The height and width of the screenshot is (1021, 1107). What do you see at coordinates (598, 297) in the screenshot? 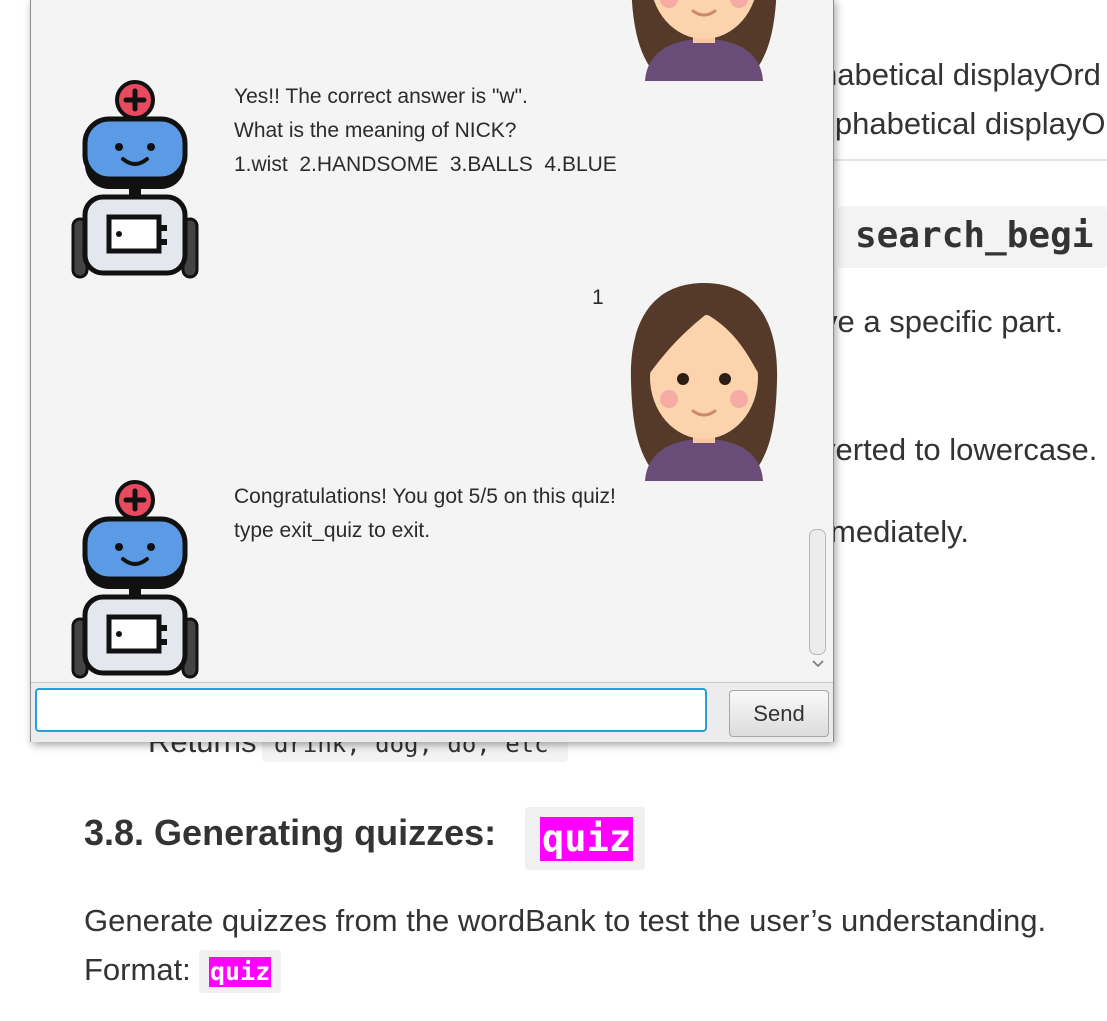
I see `user-message-text: 1` at bounding box center [598, 297].